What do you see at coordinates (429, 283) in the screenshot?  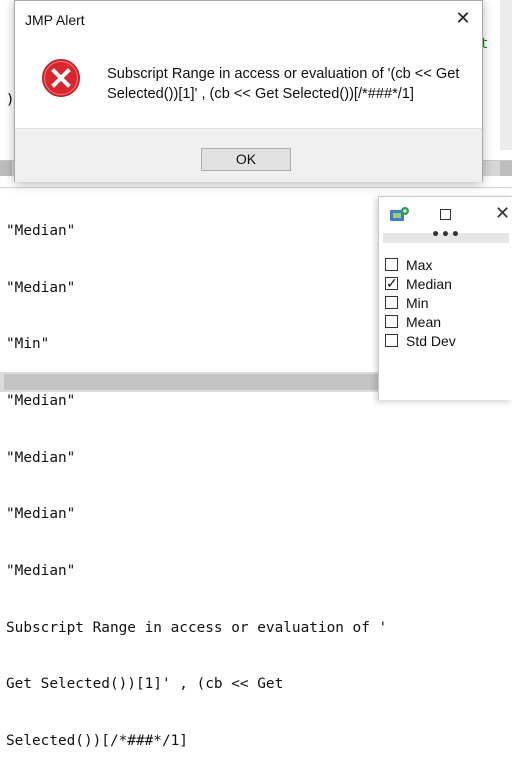 I see `option-label: Median` at bounding box center [429, 283].